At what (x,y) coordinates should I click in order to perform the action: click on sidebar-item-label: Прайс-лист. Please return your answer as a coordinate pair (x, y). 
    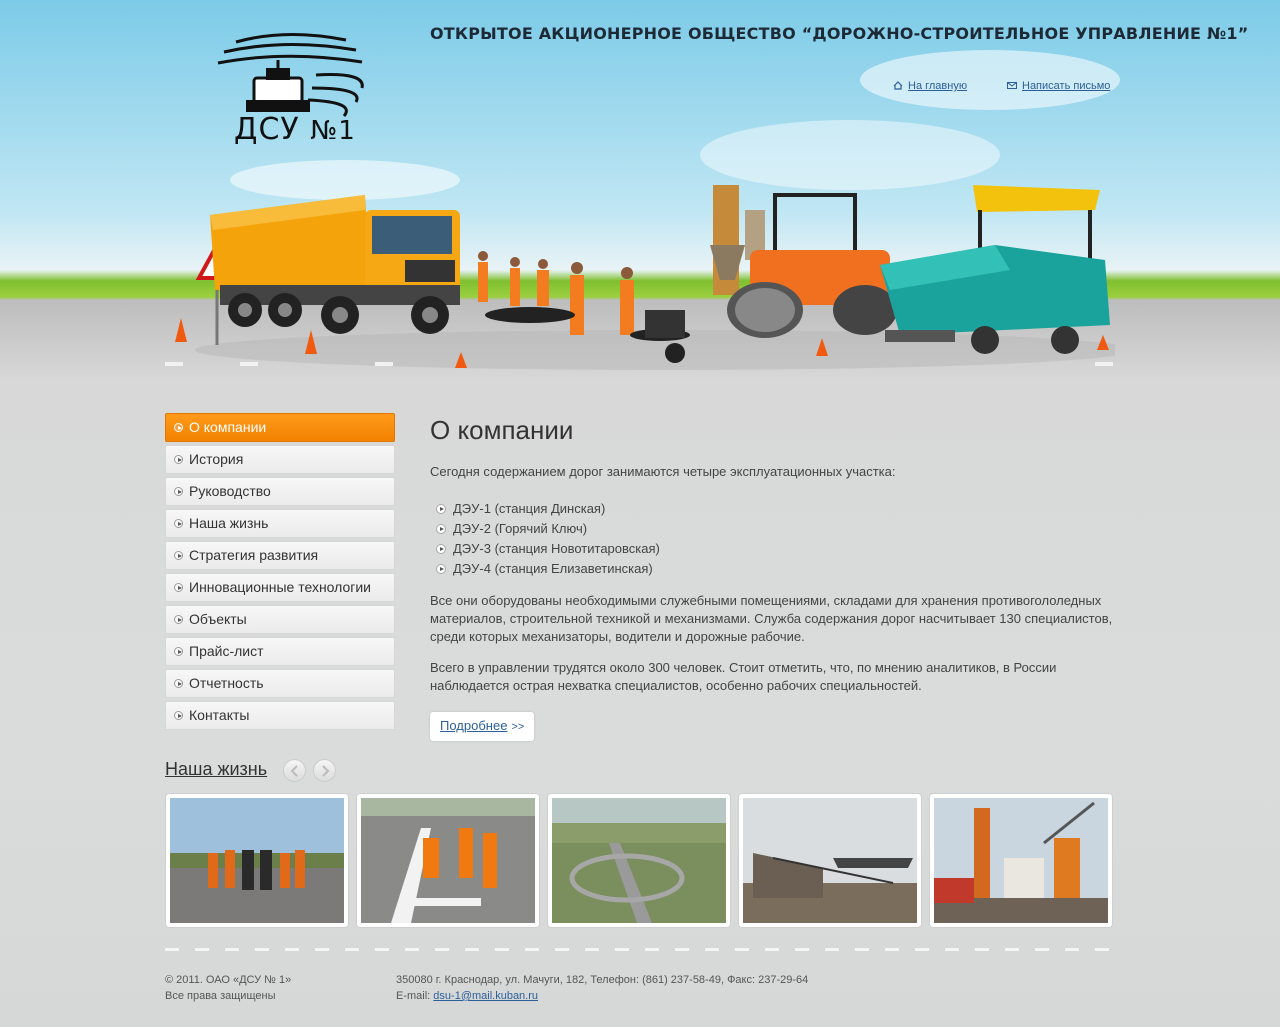
    Looking at the image, I should click on (226, 651).